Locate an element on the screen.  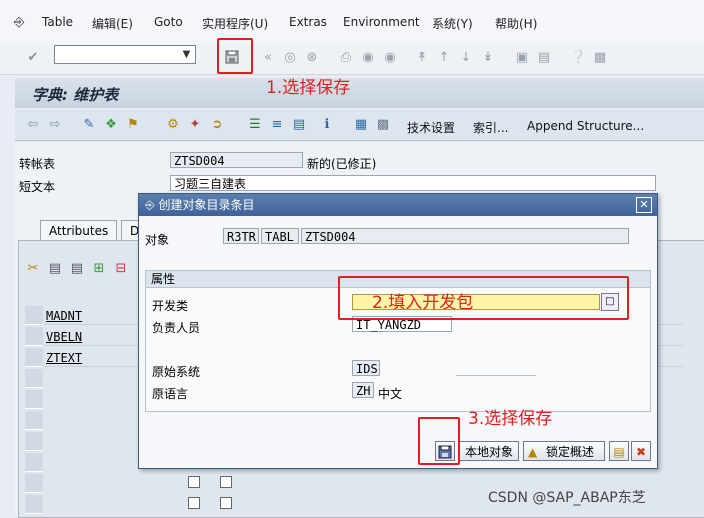
object-type-field: TABL is located at coordinates (280, 236).